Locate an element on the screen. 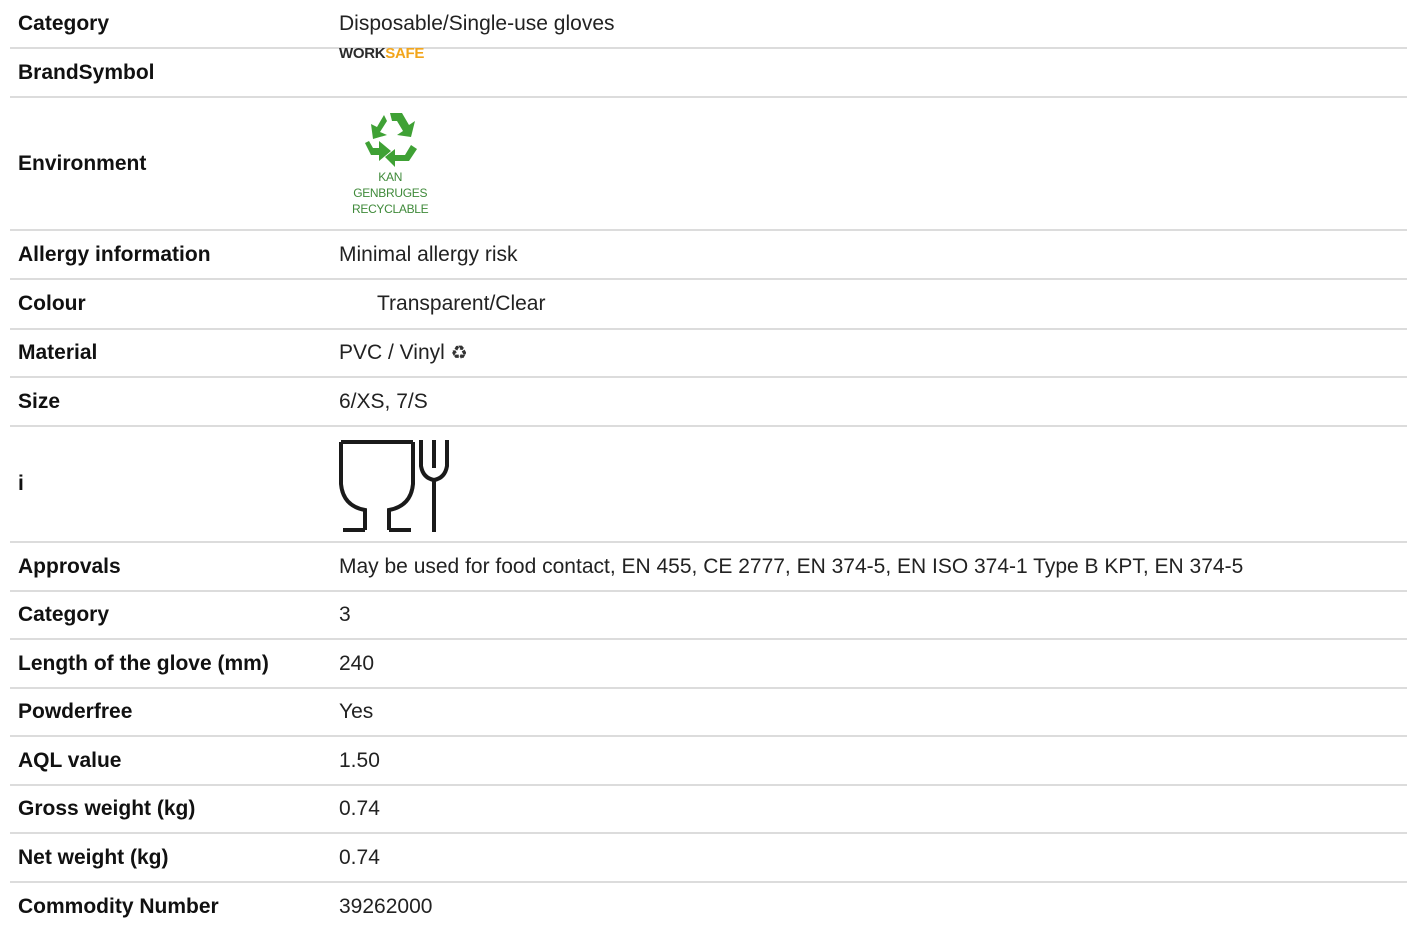 Image resolution: width=1407 pixels, height=930 pixels. spec-label: BrandSymbol is located at coordinates (174, 73).